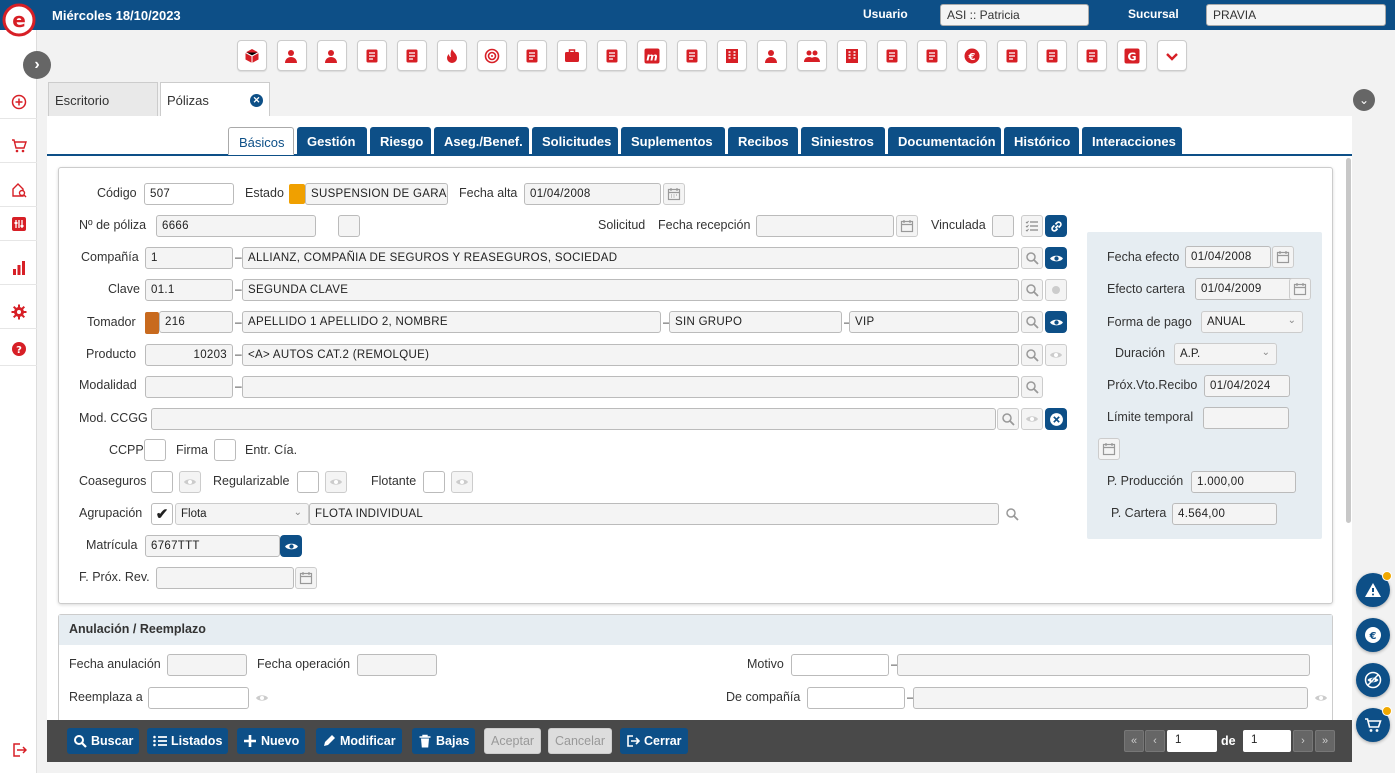  Describe the element at coordinates (572, 55) in the screenshot. I see `briefcase-icon` at that location.